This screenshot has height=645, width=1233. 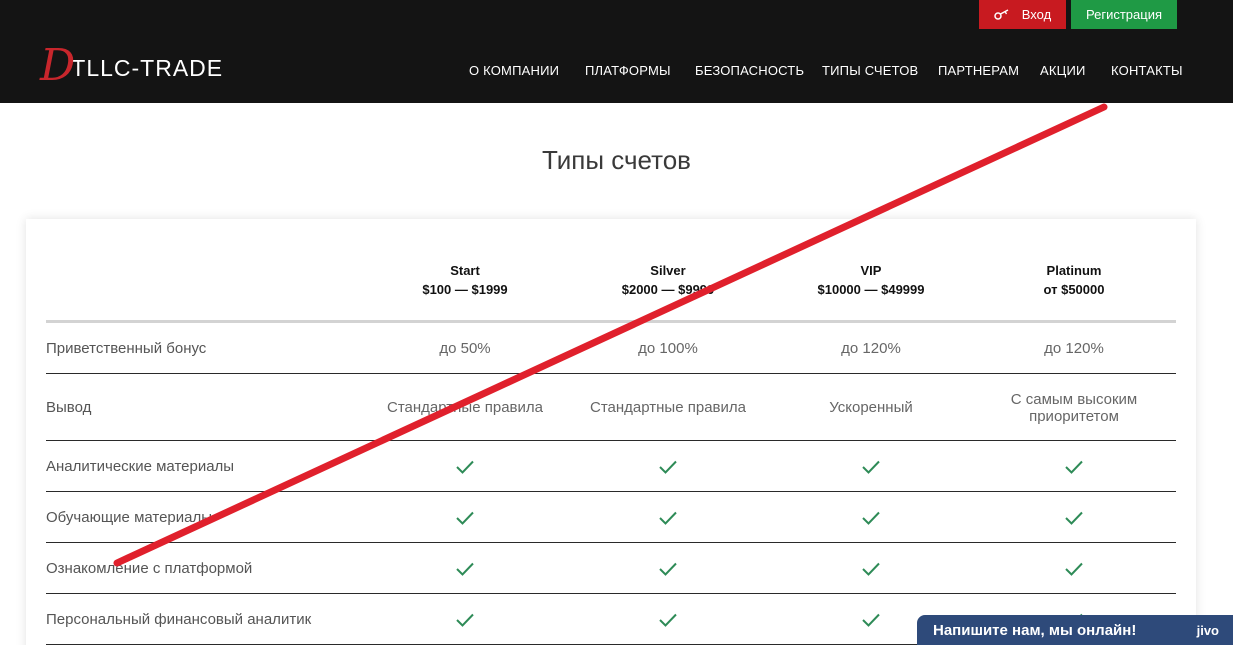 What do you see at coordinates (69, 407) in the screenshot?
I see `row-label-withdrawal: Вывод` at bounding box center [69, 407].